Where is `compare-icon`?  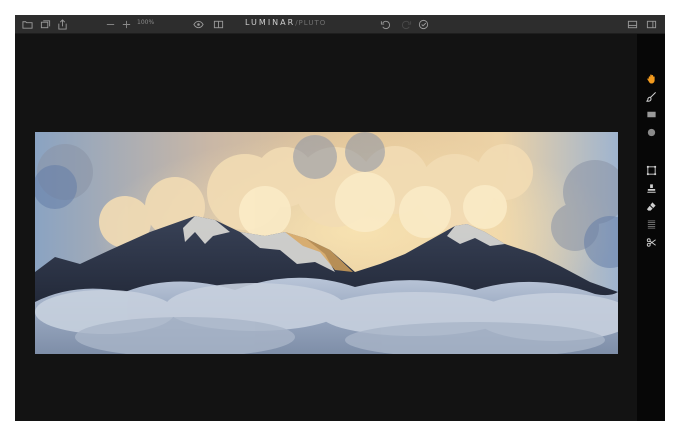 compare-icon is located at coordinates (218, 24).